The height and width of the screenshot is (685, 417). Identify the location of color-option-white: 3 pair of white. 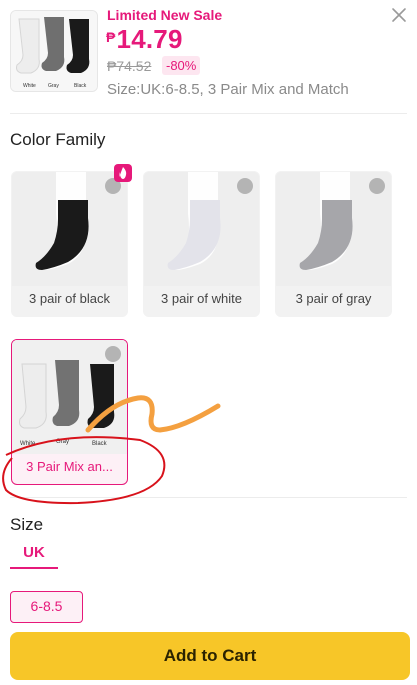
(201, 244).